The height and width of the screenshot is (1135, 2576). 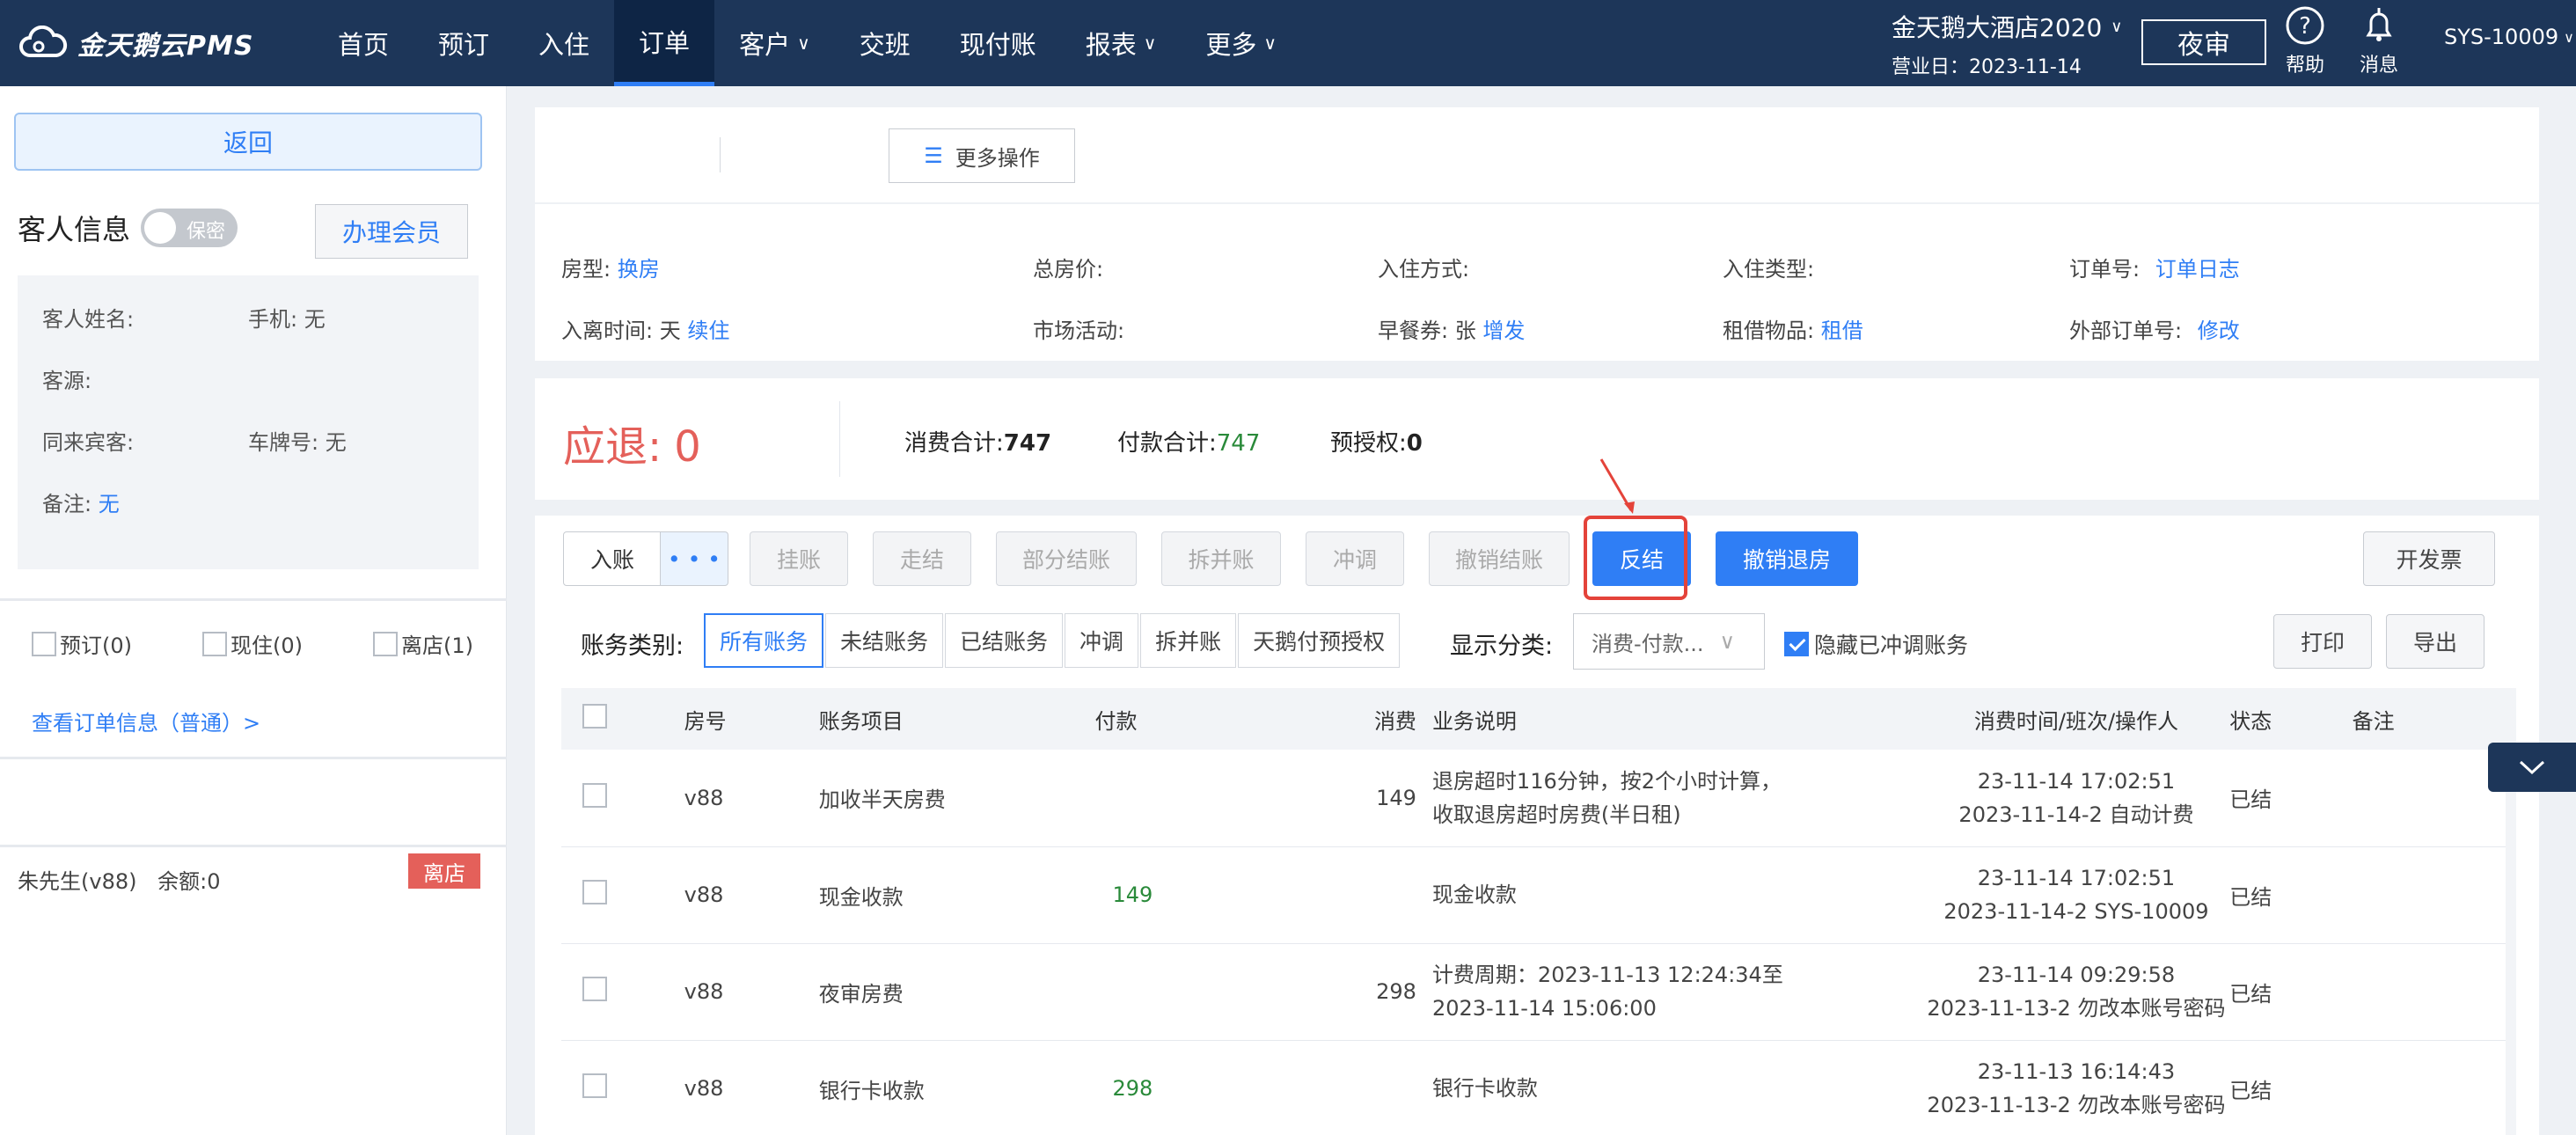 I want to click on column-header-item: 账务项目, so click(x=957, y=719).